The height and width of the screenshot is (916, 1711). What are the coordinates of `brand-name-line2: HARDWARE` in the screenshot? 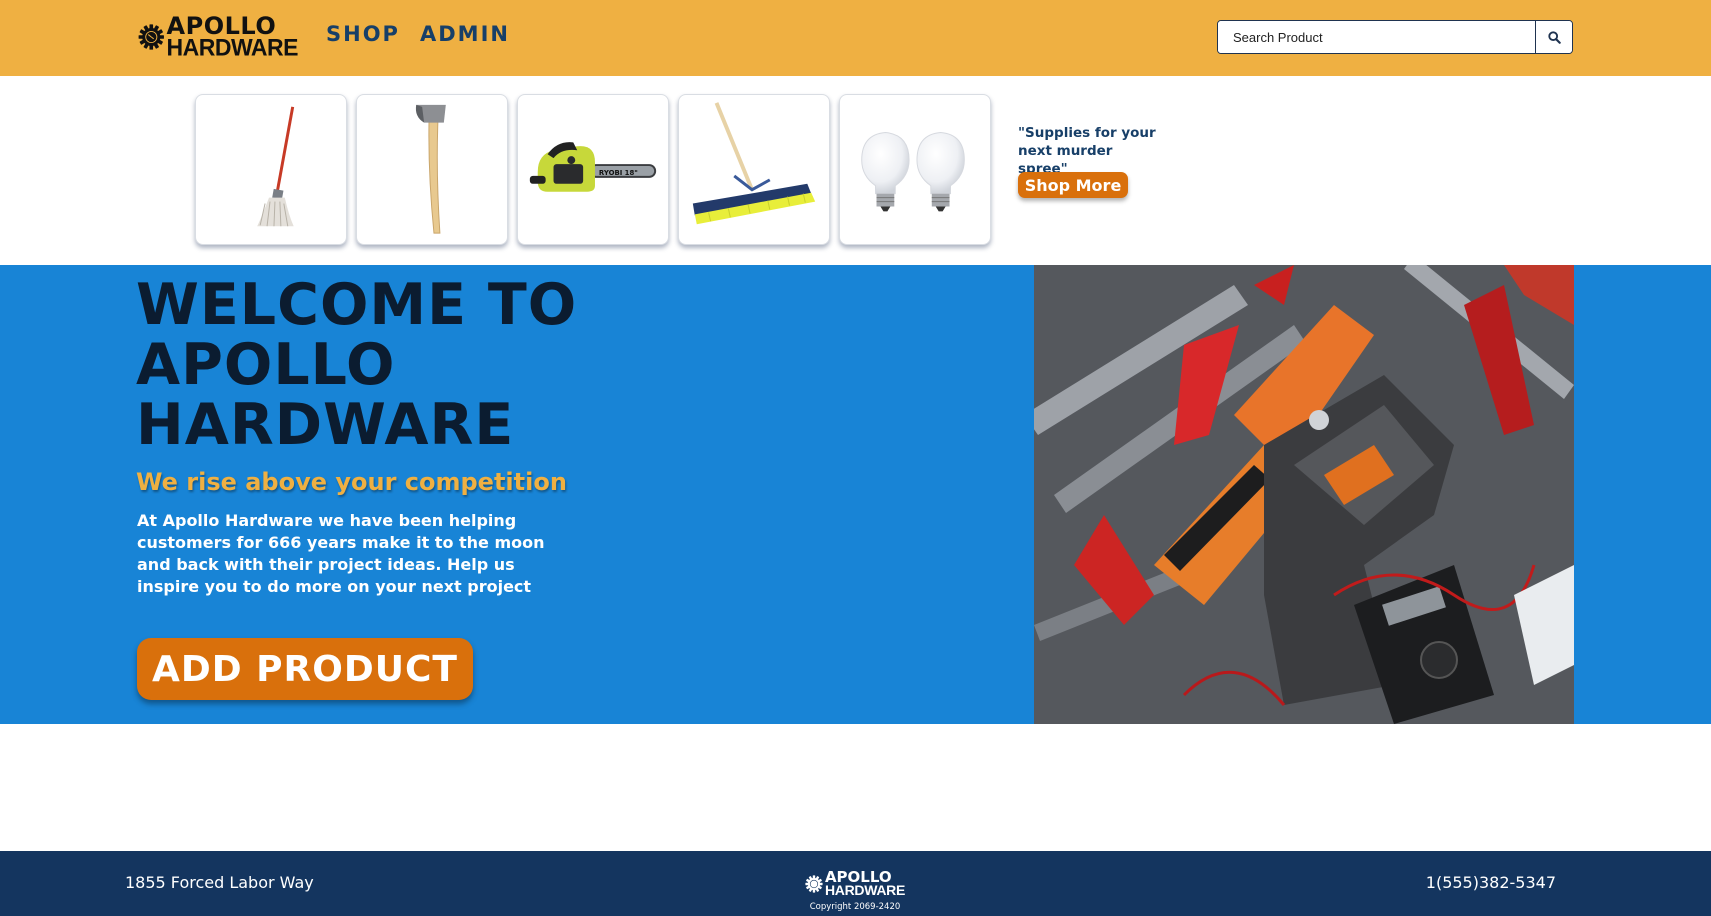 It's located at (232, 47).